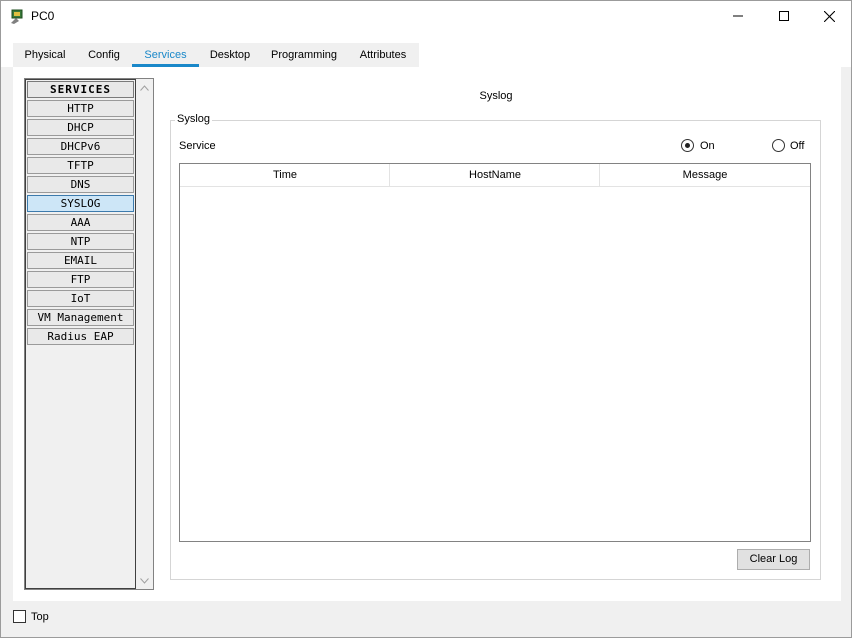 The height and width of the screenshot is (638, 852). What do you see at coordinates (80, 184) in the screenshot?
I see `sidebar-item-dns: DNS` at bounding box center [80, 184].